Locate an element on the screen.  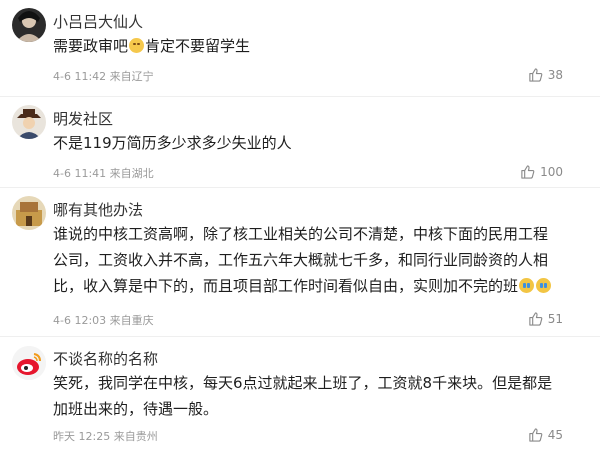
comment-location: 来自辽宁 is located at coordinates (131, 76).